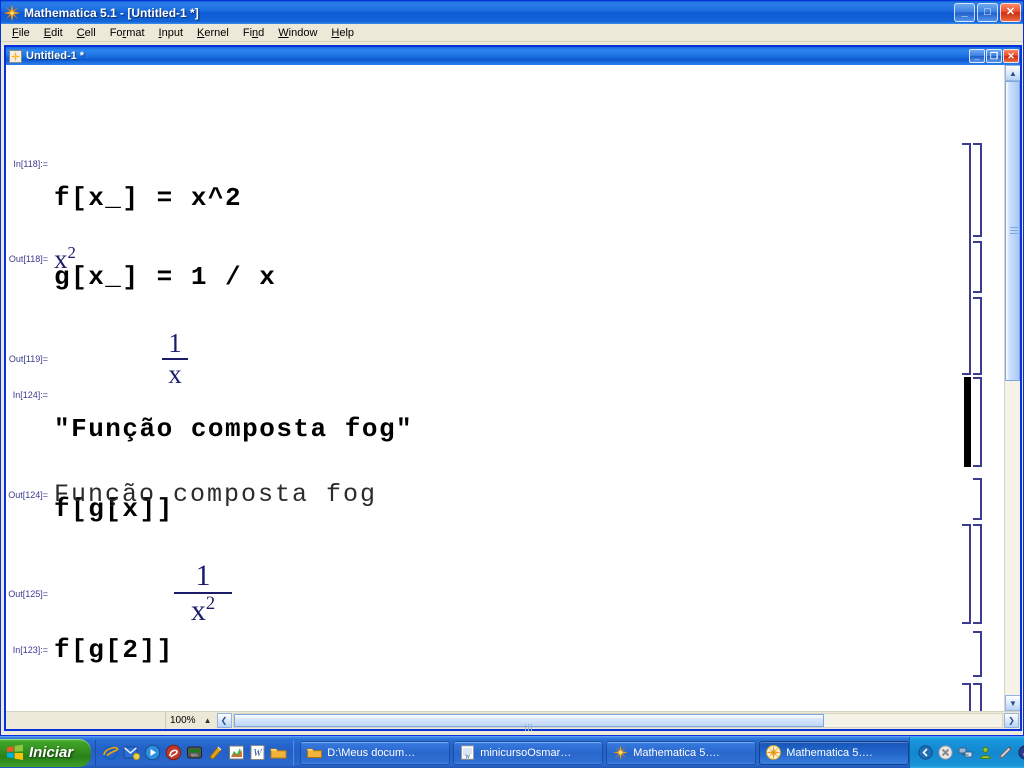 This screenshot has height=768, width=1024. Describe the element at coordinates (152, 752) in the screenshot. I see `media-player-icon` at that location.